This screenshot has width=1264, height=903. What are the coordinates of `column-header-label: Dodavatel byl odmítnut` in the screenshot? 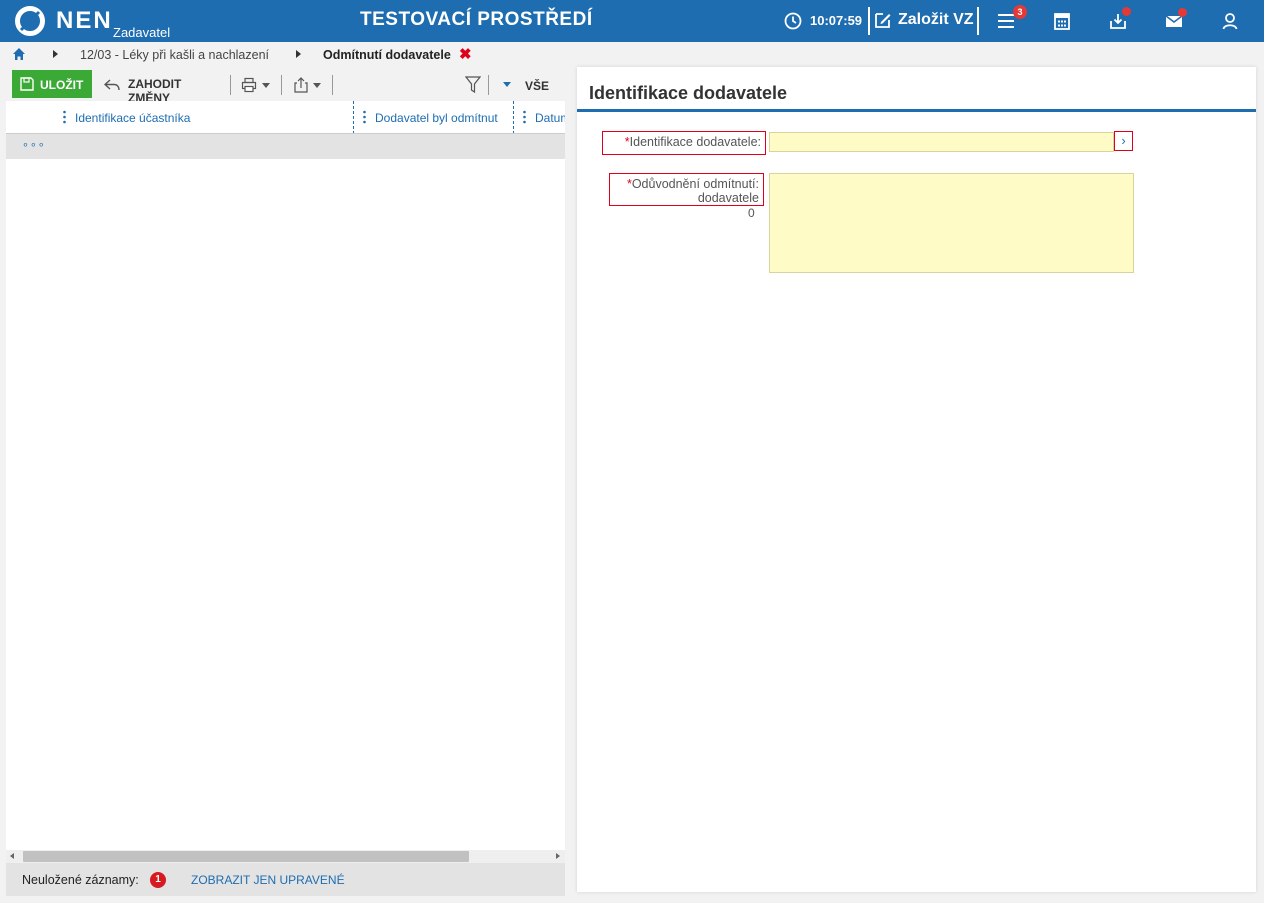 It's located at (436, 118).